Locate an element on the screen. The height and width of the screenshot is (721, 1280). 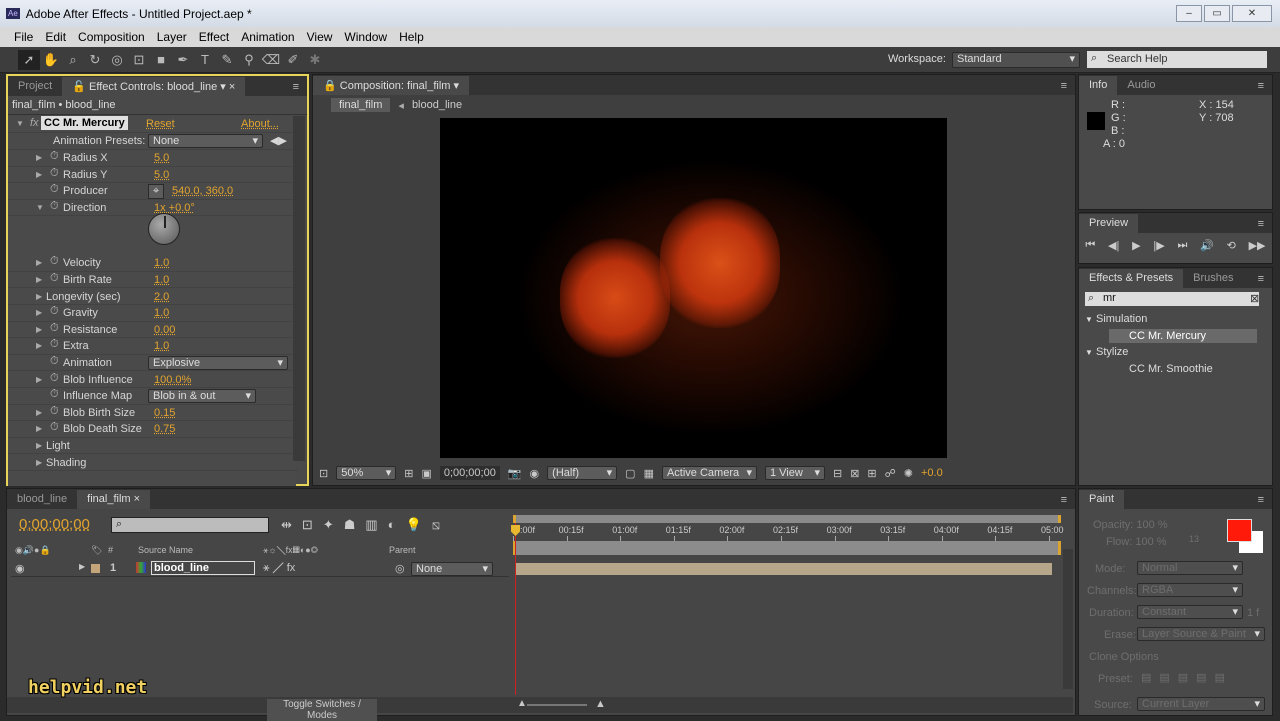
tab-project: Project is located at coordinates (35, 86).